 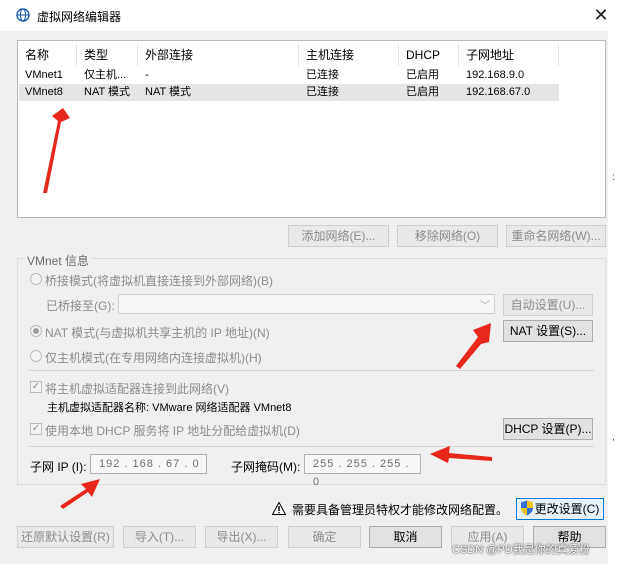 I want to click on column-header-external: 外部连接, so click(x=219, y=55).